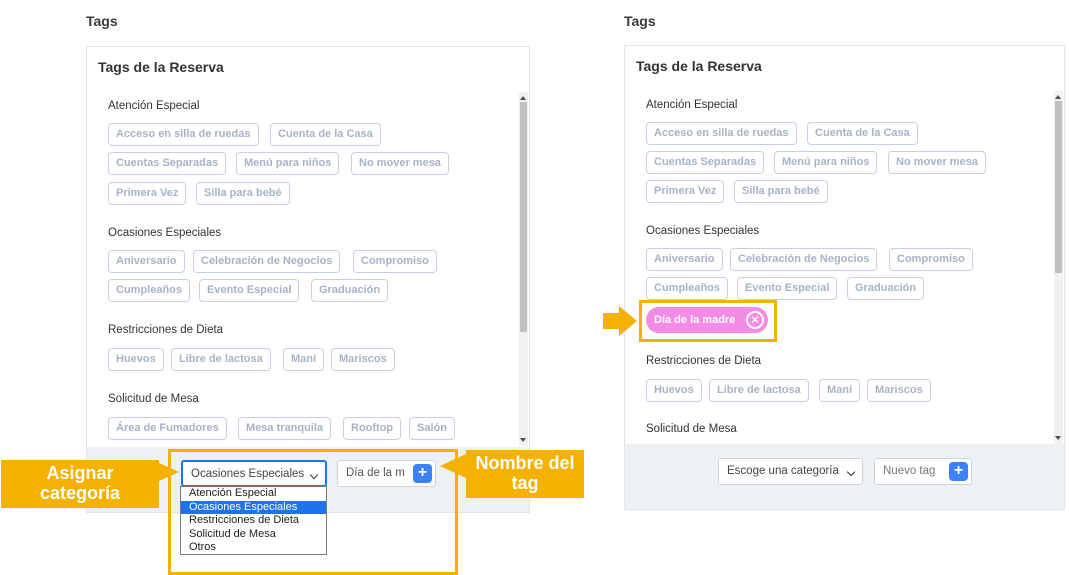  I want to click on pointer-arrow-shape, so click(620, 321).